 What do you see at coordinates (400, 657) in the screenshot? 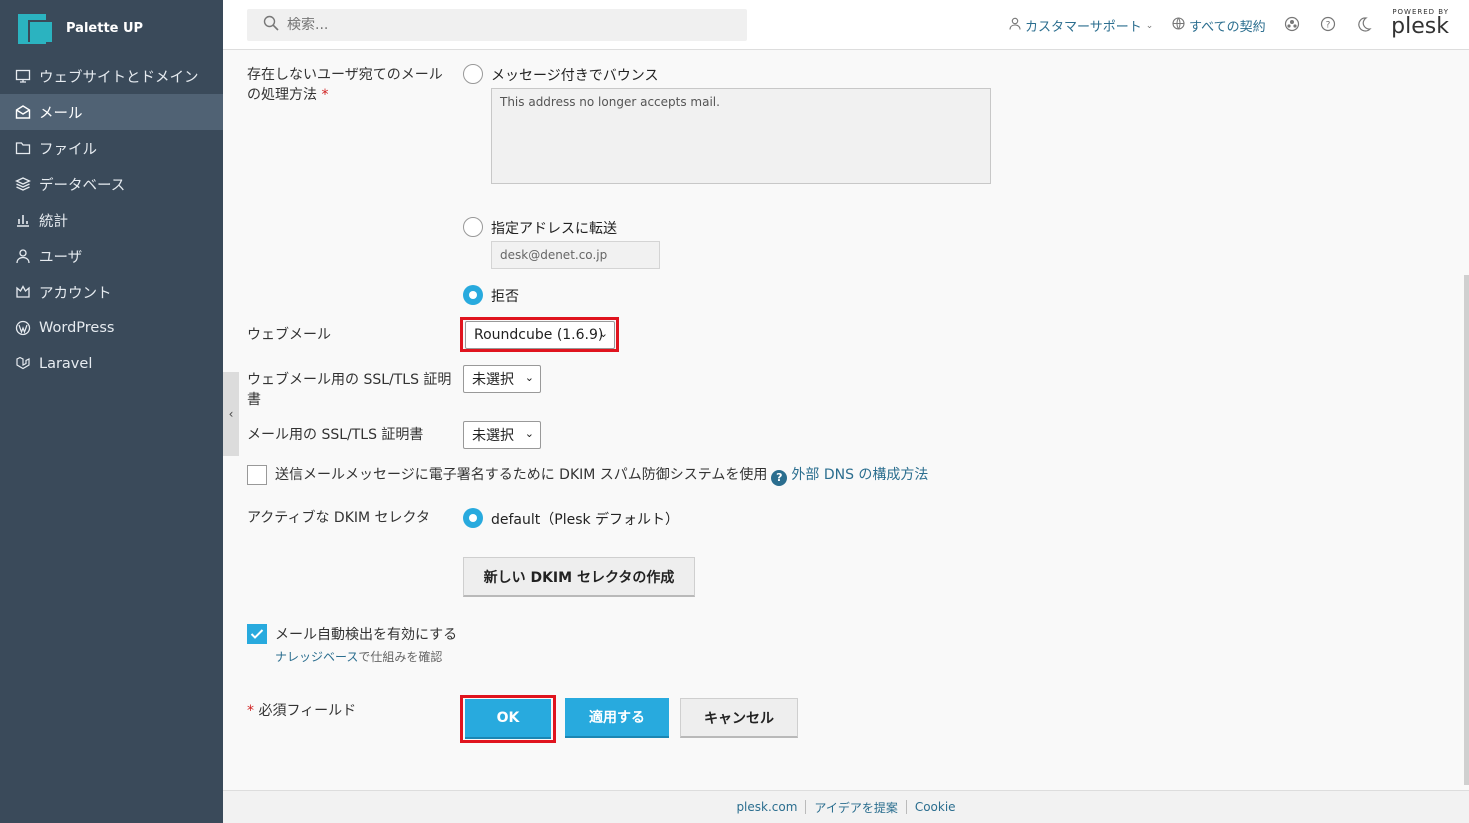
I see `kb-suffix: で仕組みを確認` at bounding box center [400, 657].